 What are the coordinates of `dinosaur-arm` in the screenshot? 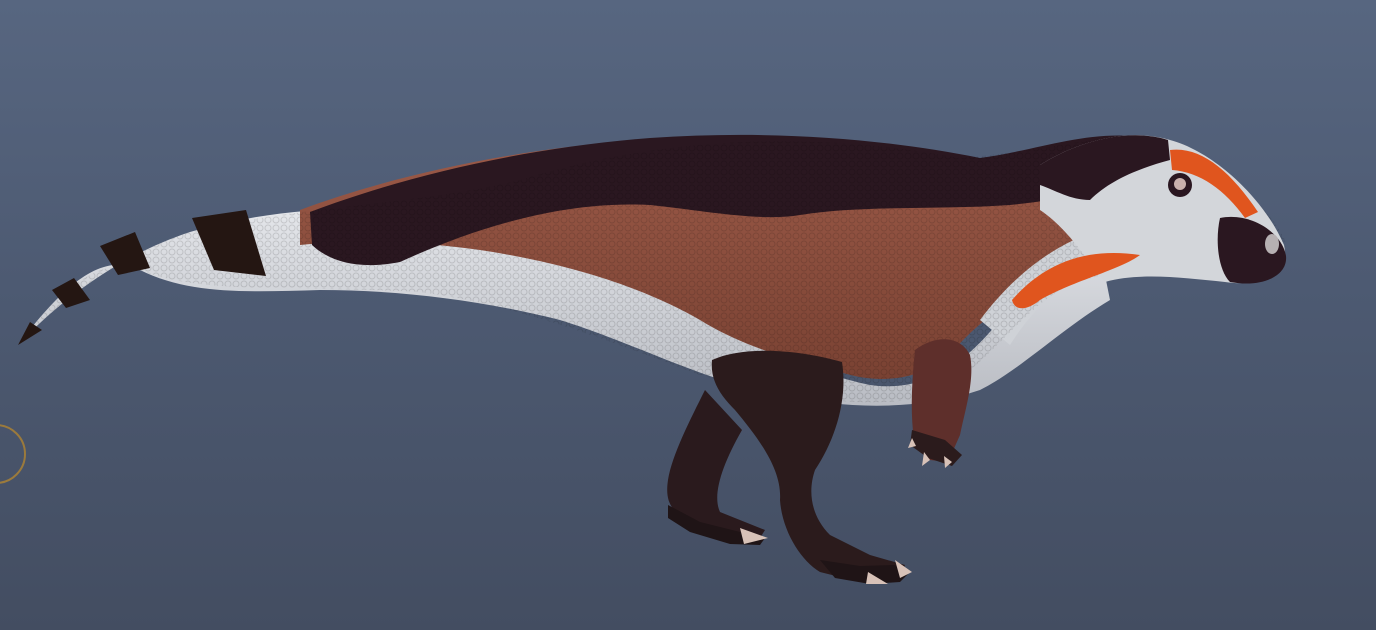 It's located at (940, 403).